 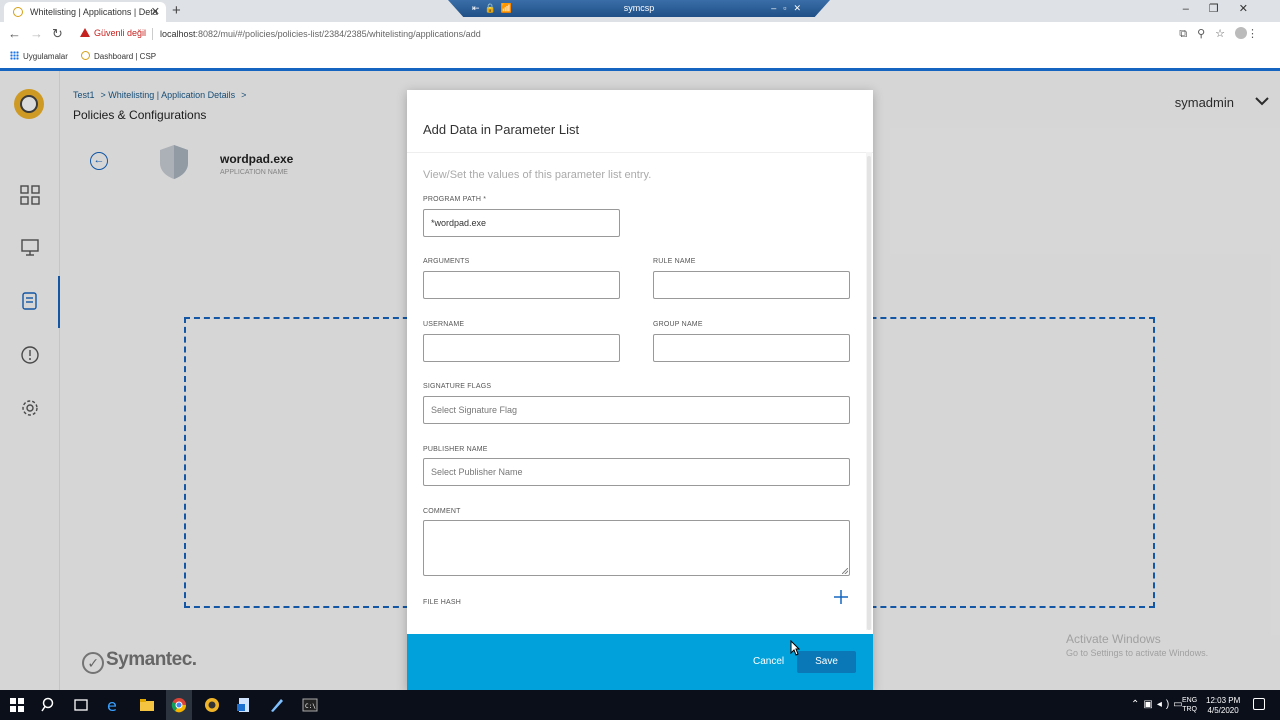 What do you see at coordinates (446, 261) in the screenshot?
I see `arguments-label: ARGUMENTS` at bounding box center [446, 261].